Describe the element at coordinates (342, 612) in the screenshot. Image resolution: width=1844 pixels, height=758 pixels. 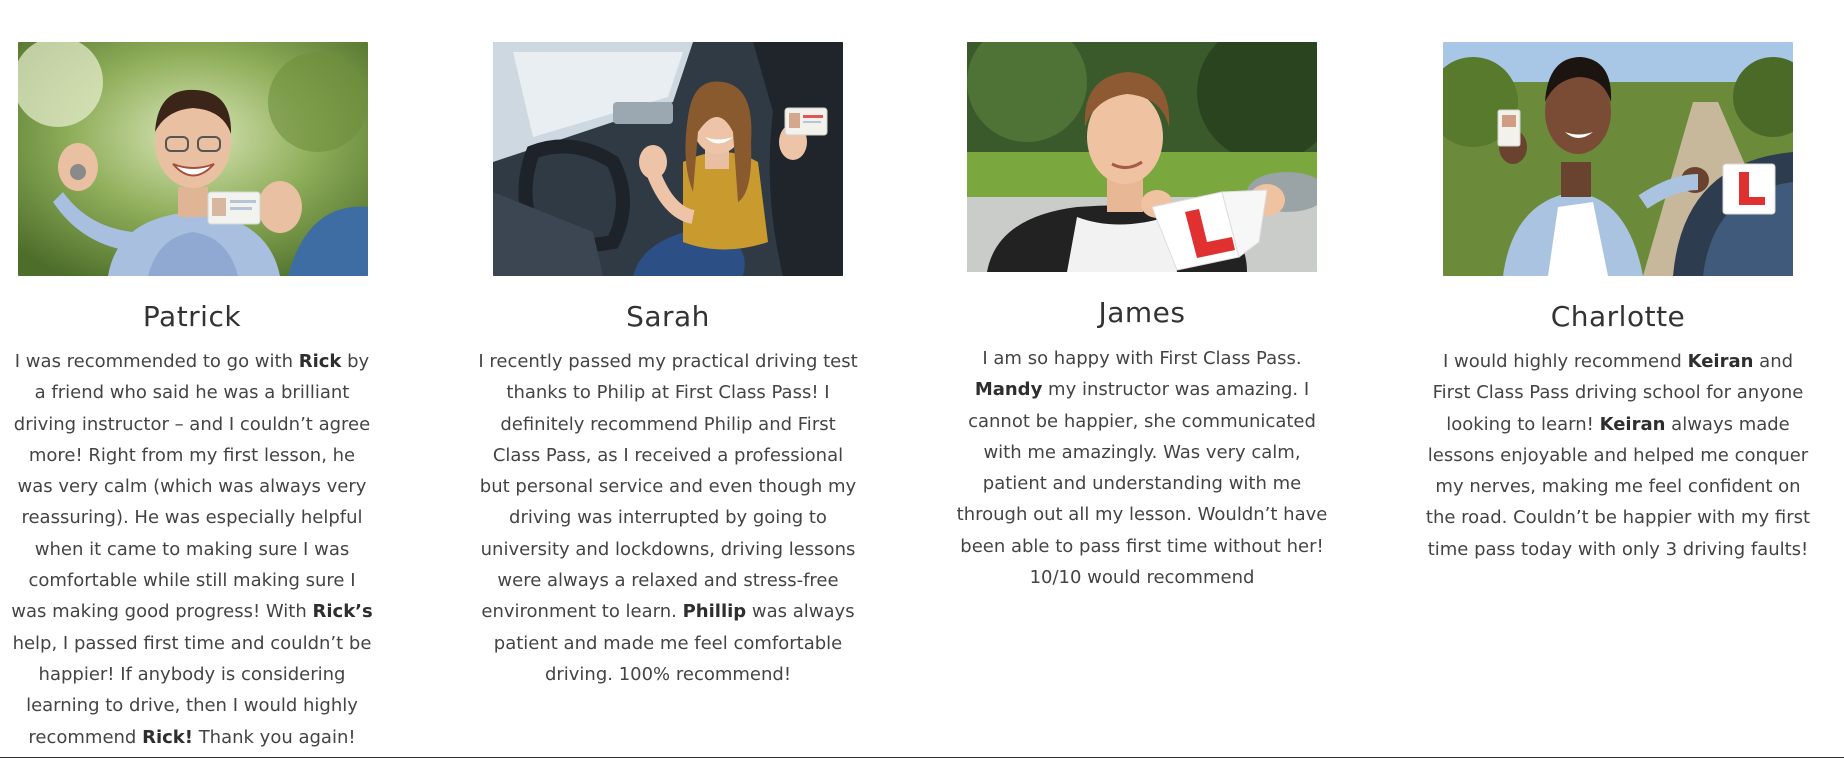
I see `instructor-name-highlight: Rick’s` at that location.